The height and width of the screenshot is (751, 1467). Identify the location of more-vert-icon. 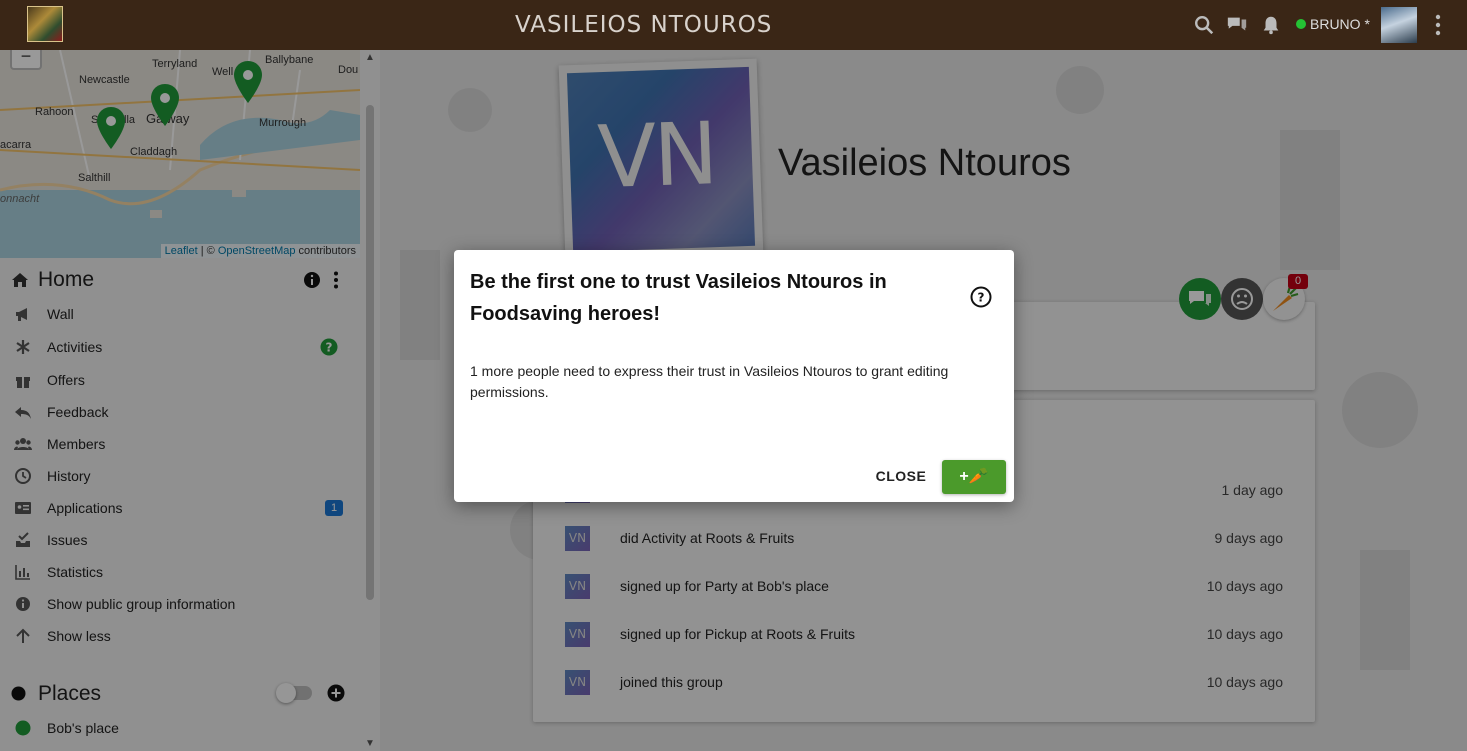
(1438, 25).